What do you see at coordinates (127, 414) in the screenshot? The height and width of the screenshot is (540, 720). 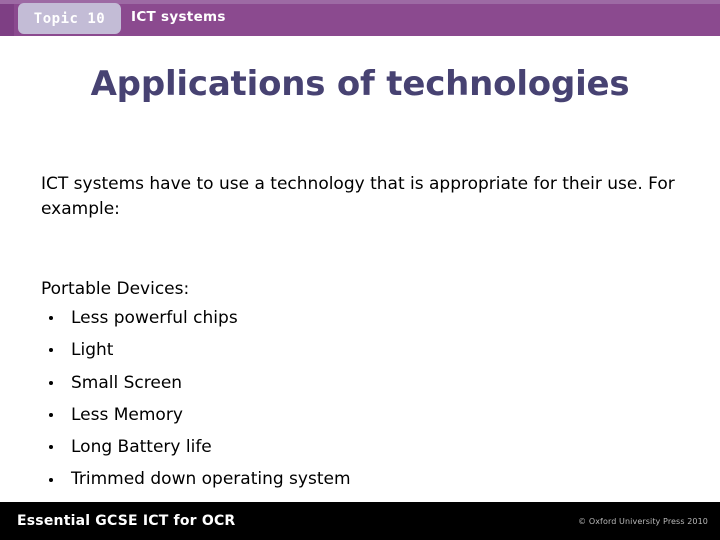 I see `list-item-label: Less Memory` at bounding box center [127, 414].